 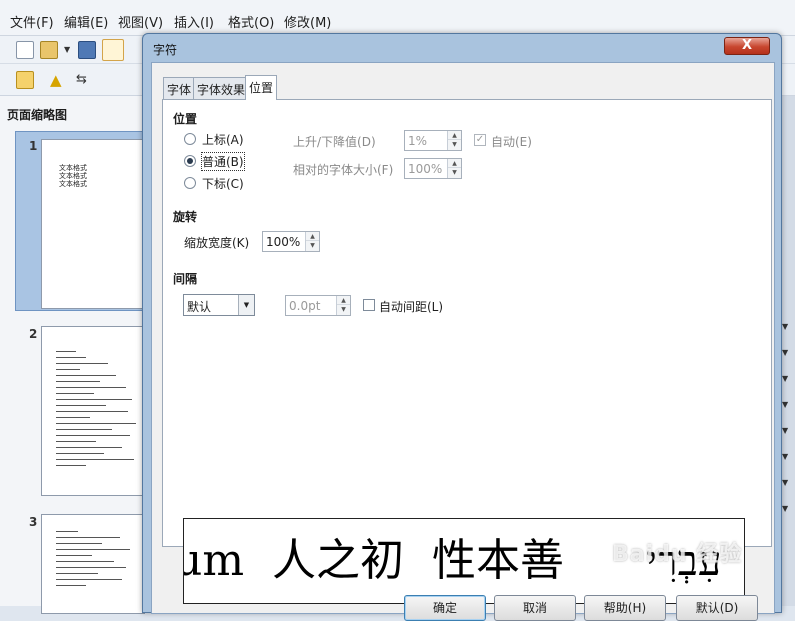 I want to click on reset-button: 默认(D), so click(x=717, y=608).